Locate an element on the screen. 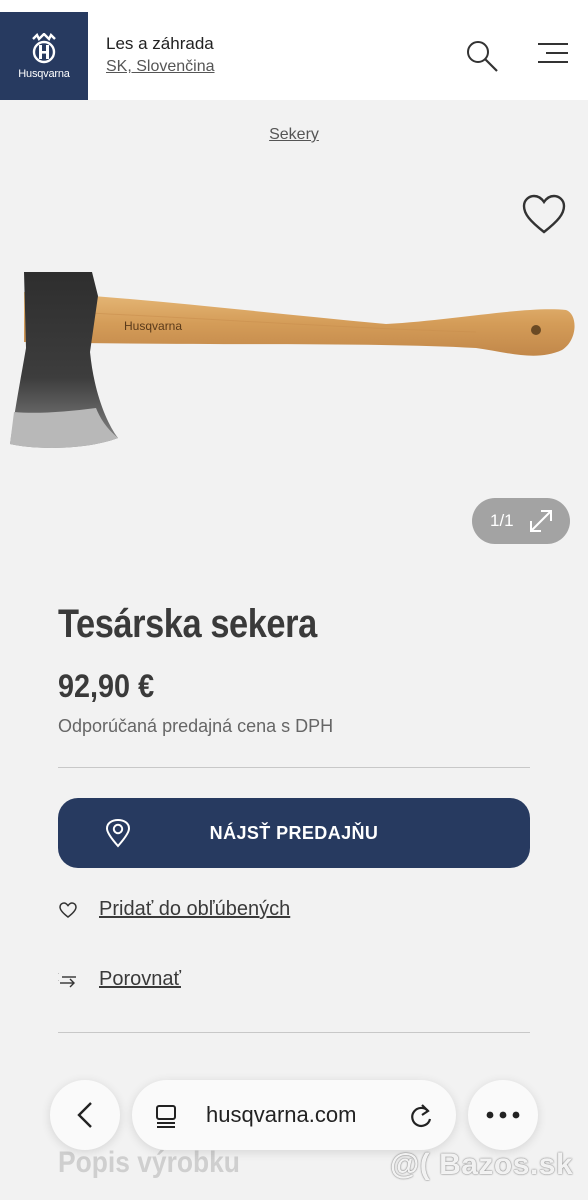 The width and height of the screenshot is (588, 1200). add-to-favorites-label: Pridať do obľúbených is located at coordinates (195, 909).